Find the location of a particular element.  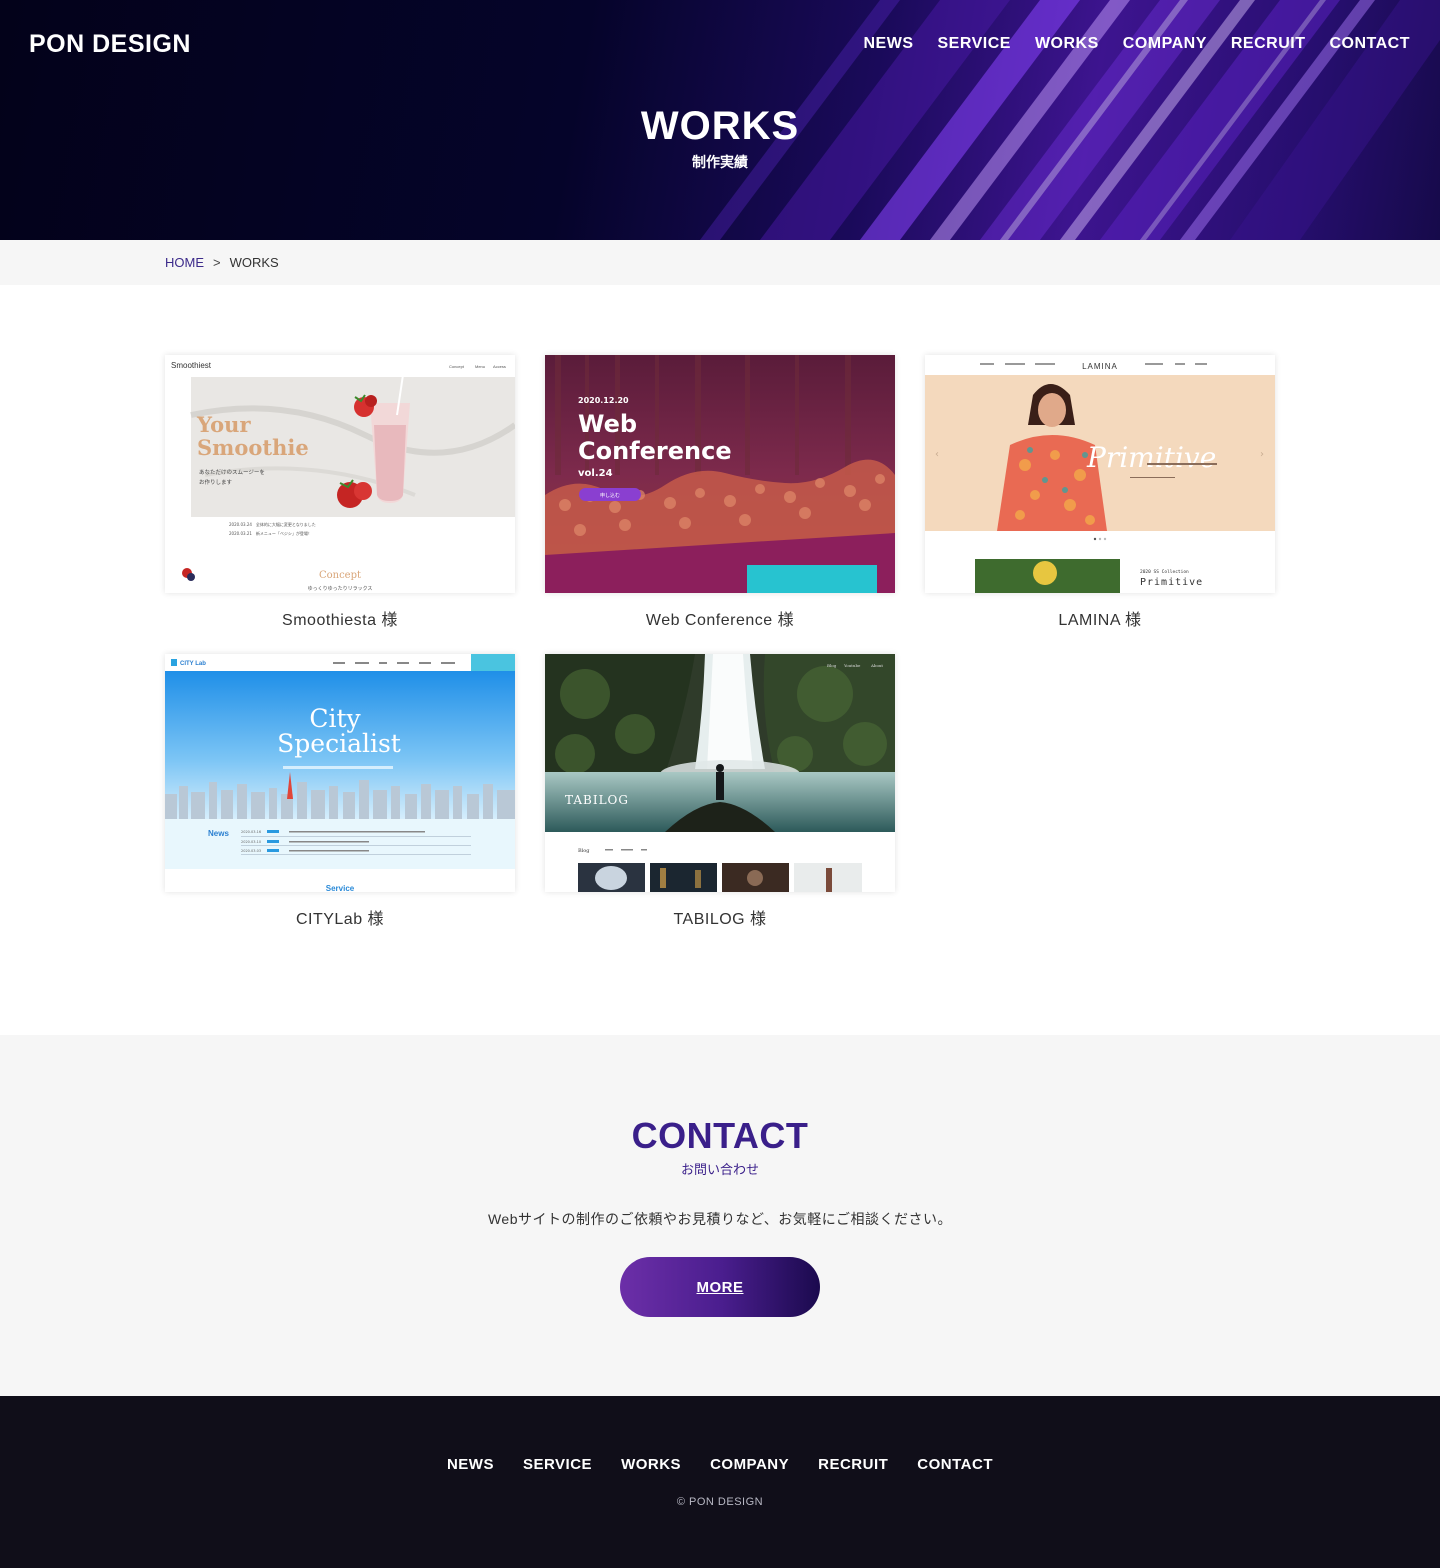

thumb-news-date: 2020.03.16 is located at coordinates (251, 832).